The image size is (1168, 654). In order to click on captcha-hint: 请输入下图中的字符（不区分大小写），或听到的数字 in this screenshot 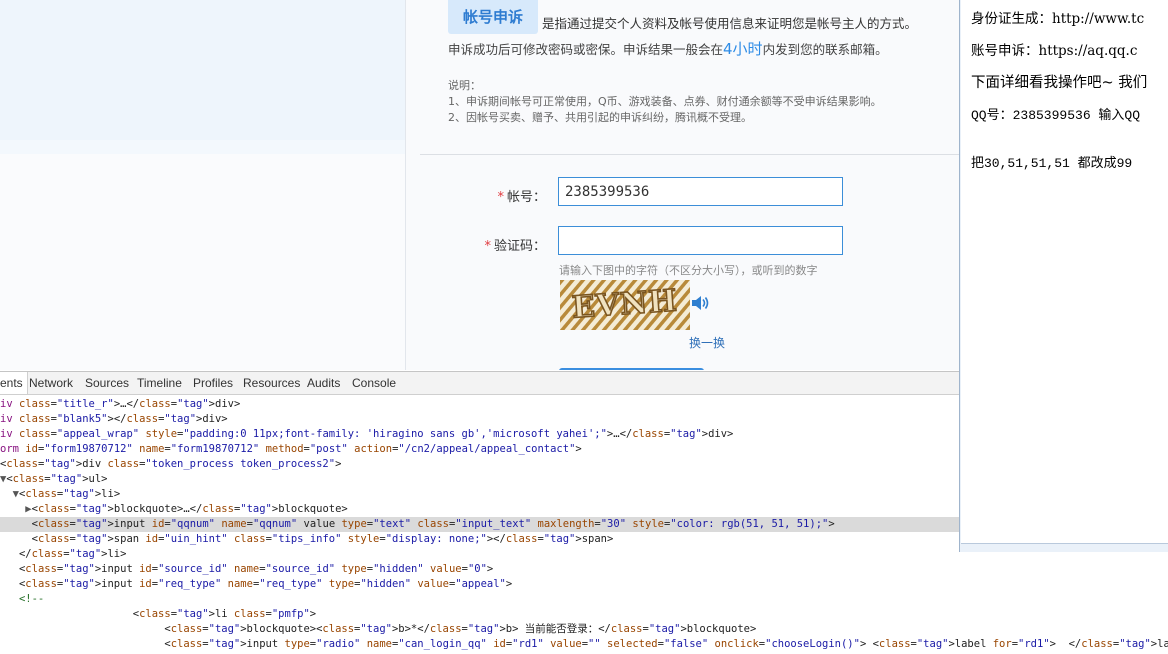, I will do `click(688, 270)`.